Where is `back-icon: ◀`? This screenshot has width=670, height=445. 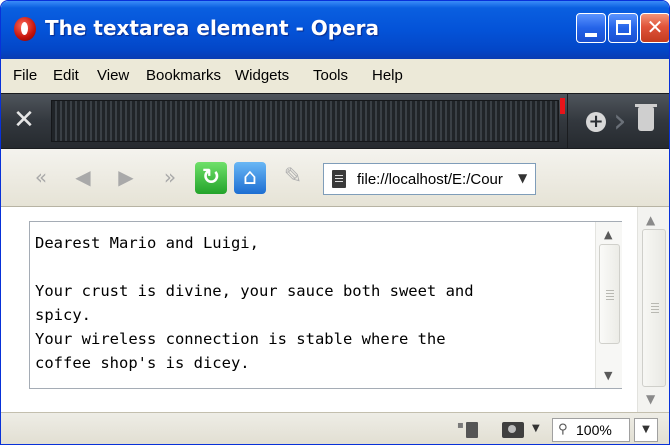 back-icon: ◀ is located at coordinates (83, 177).